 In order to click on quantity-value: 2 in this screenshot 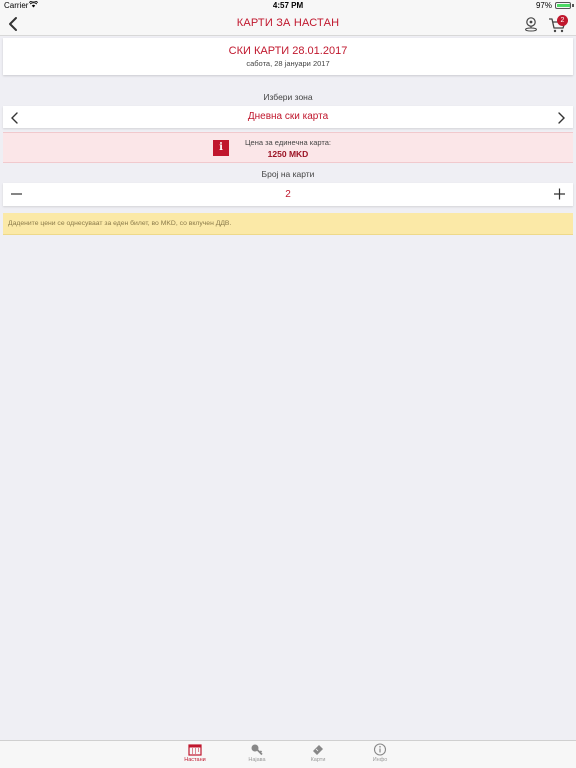, I will do `click(288, 194)`.